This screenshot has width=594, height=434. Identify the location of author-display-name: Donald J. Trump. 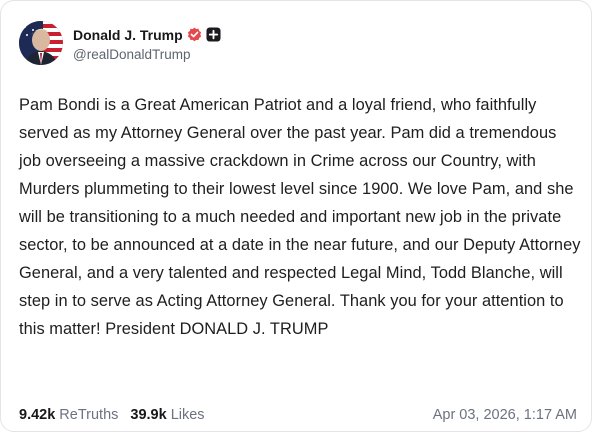
(128, 35).